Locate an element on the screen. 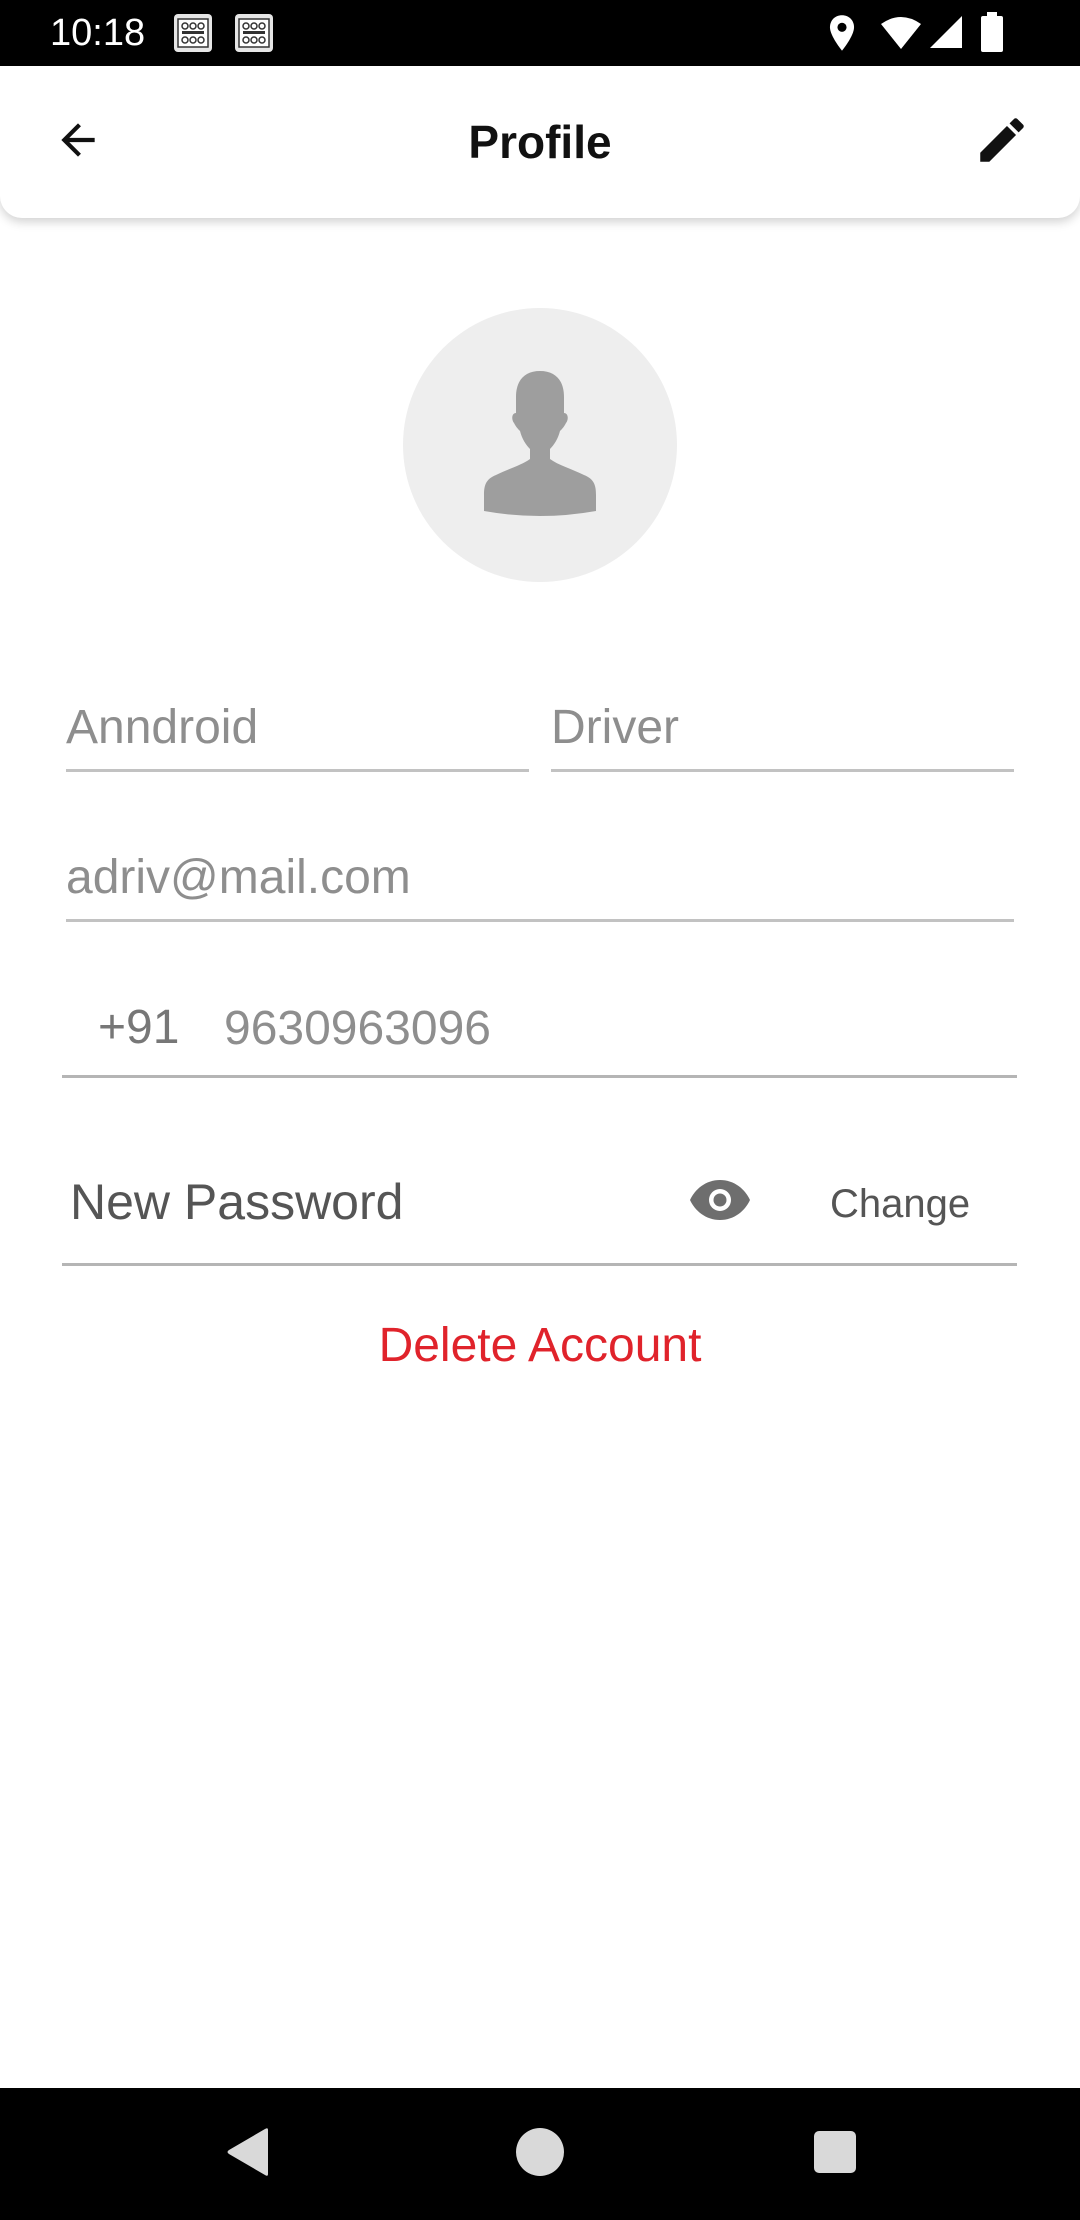 The image size is (1080, 2220). signal-icon is located at coordinates (946, 34).